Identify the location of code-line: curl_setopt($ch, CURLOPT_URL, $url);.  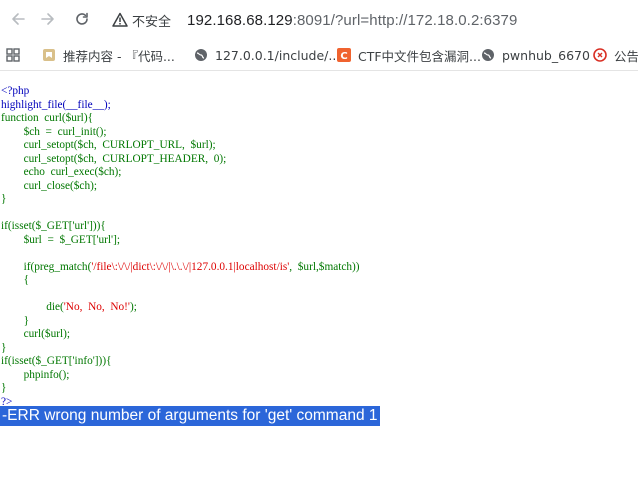
(108, 145).